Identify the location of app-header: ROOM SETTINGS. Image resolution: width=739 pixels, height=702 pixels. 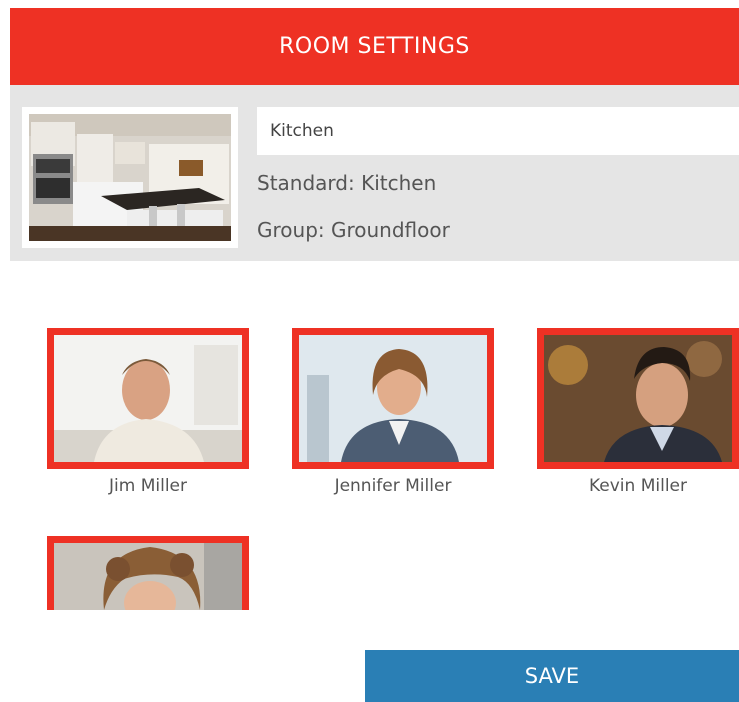
(374, 46).